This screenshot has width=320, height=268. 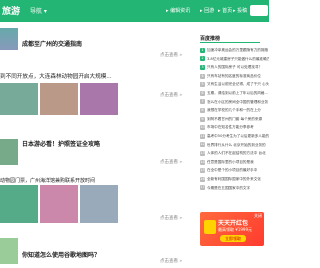 What do you see at coordinates (47, 180) in the screenshot?
I see `article-title: 动物园门票，广州海洋馆兼购联系开放时间` at bounding box center [47, 180].